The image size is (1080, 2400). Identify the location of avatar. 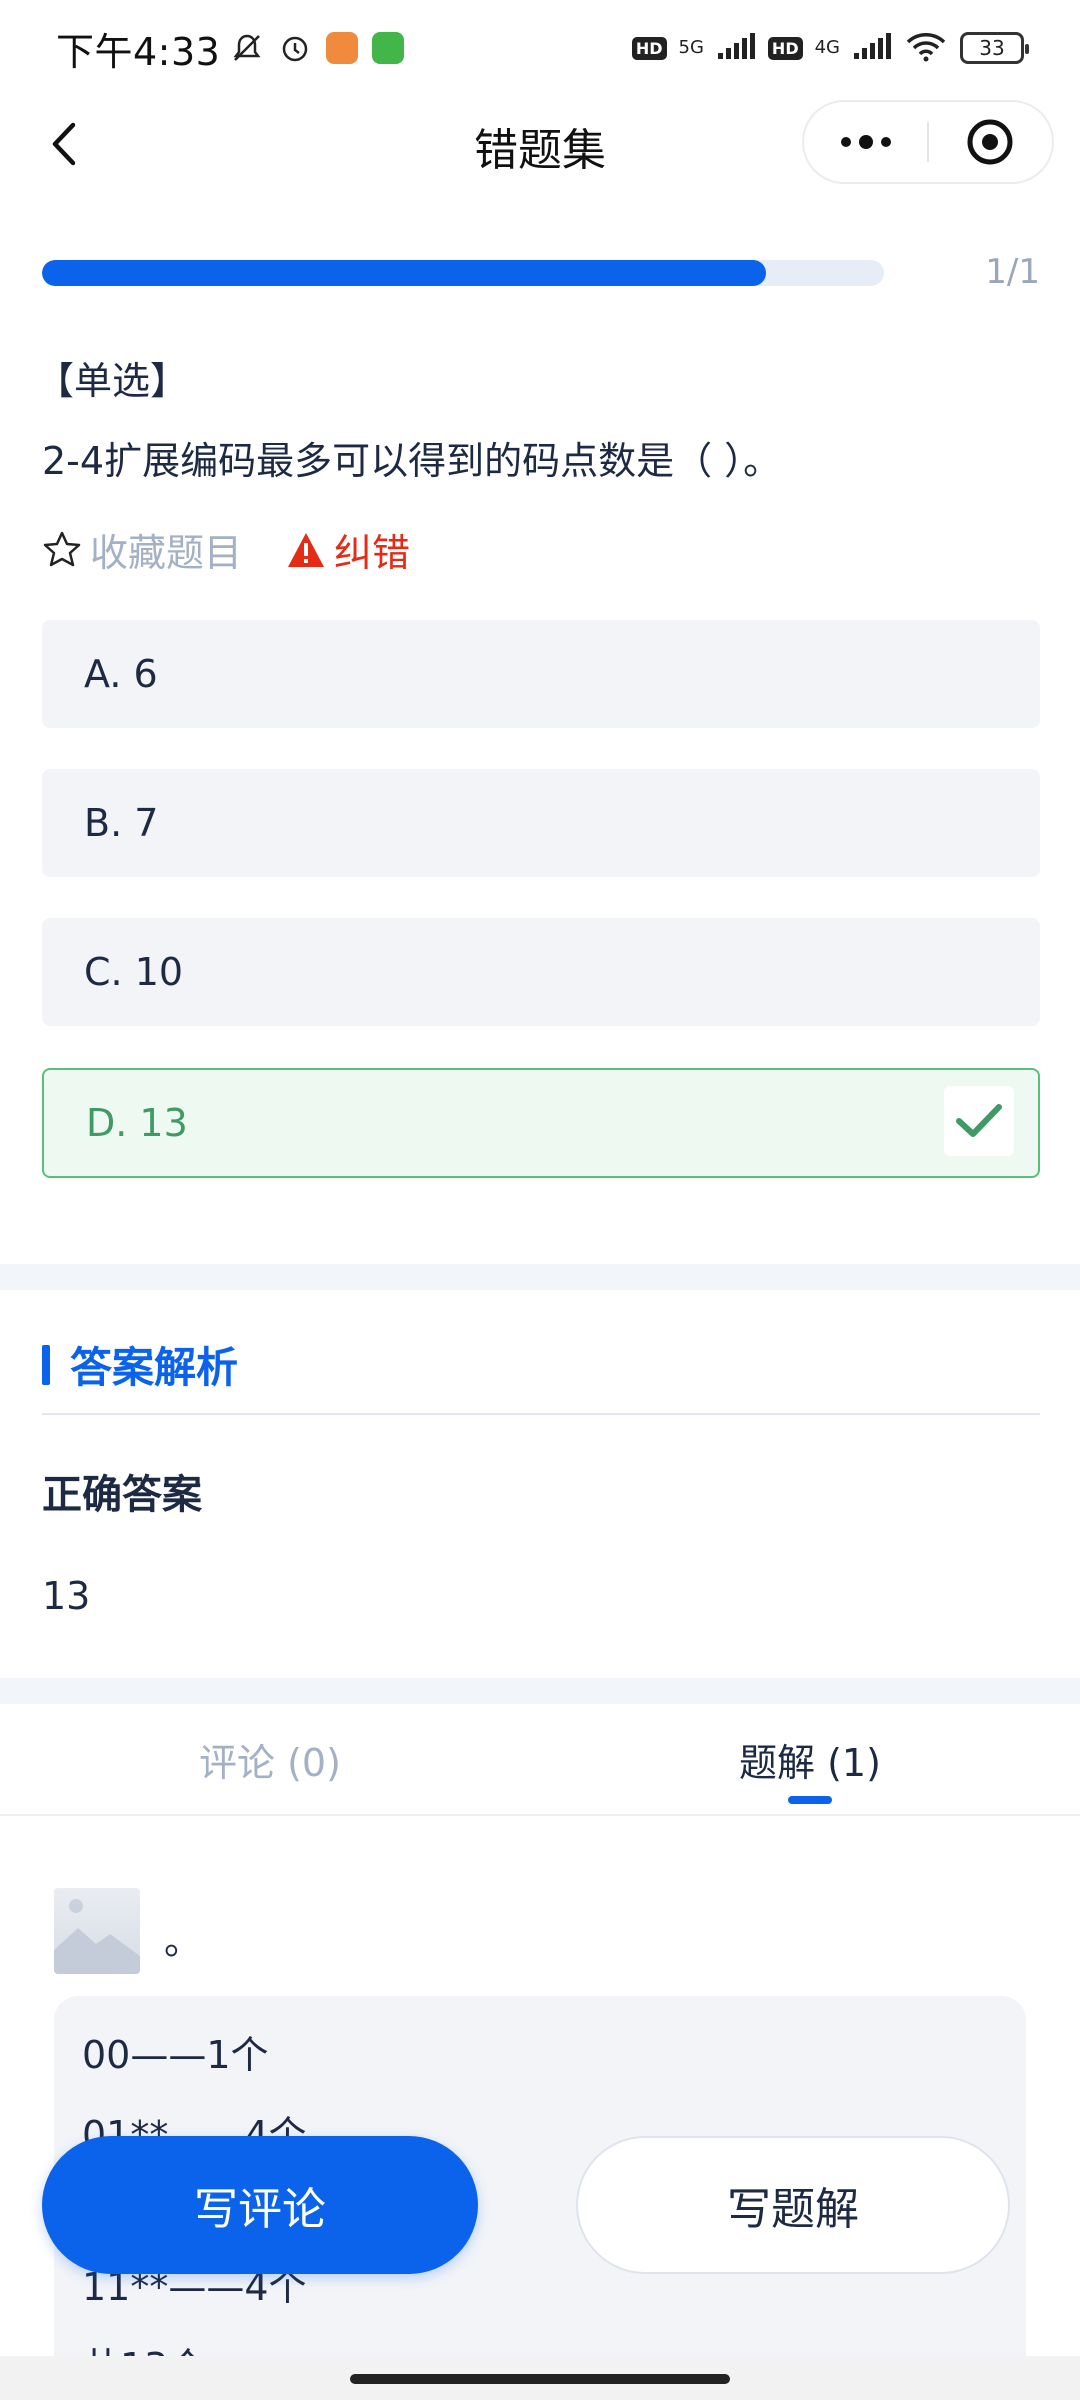
(97, 1931).